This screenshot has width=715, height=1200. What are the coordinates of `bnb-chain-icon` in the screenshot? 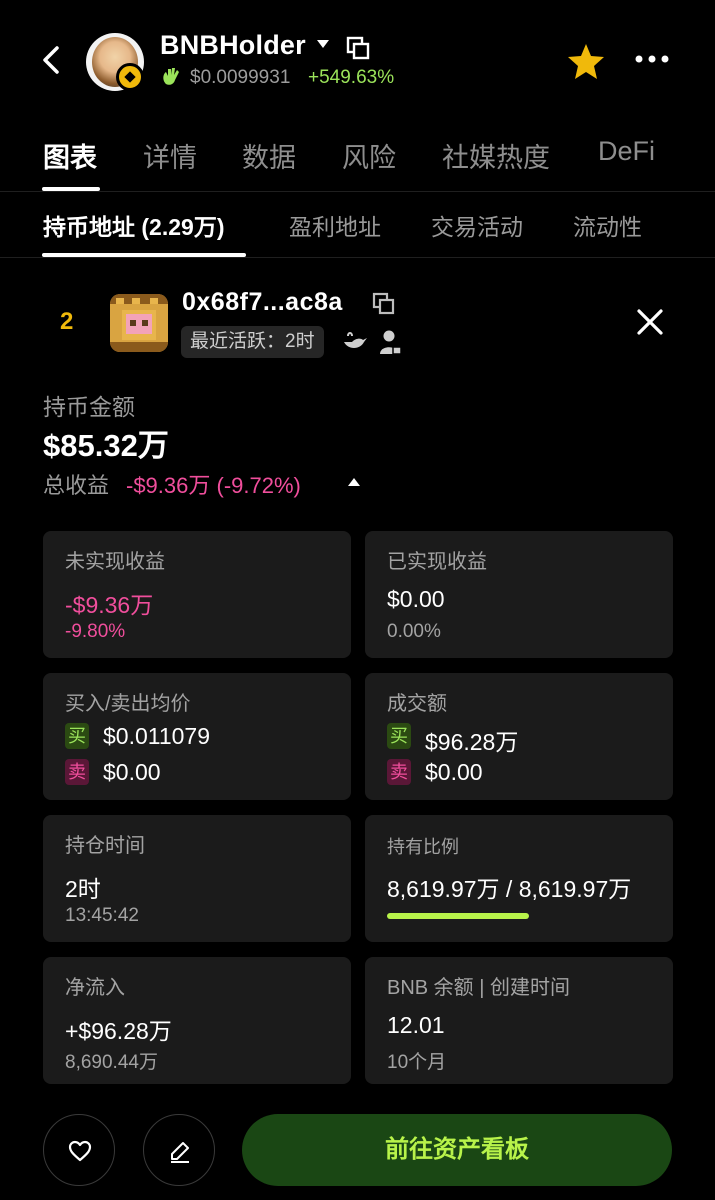 It's located at (130, 77).